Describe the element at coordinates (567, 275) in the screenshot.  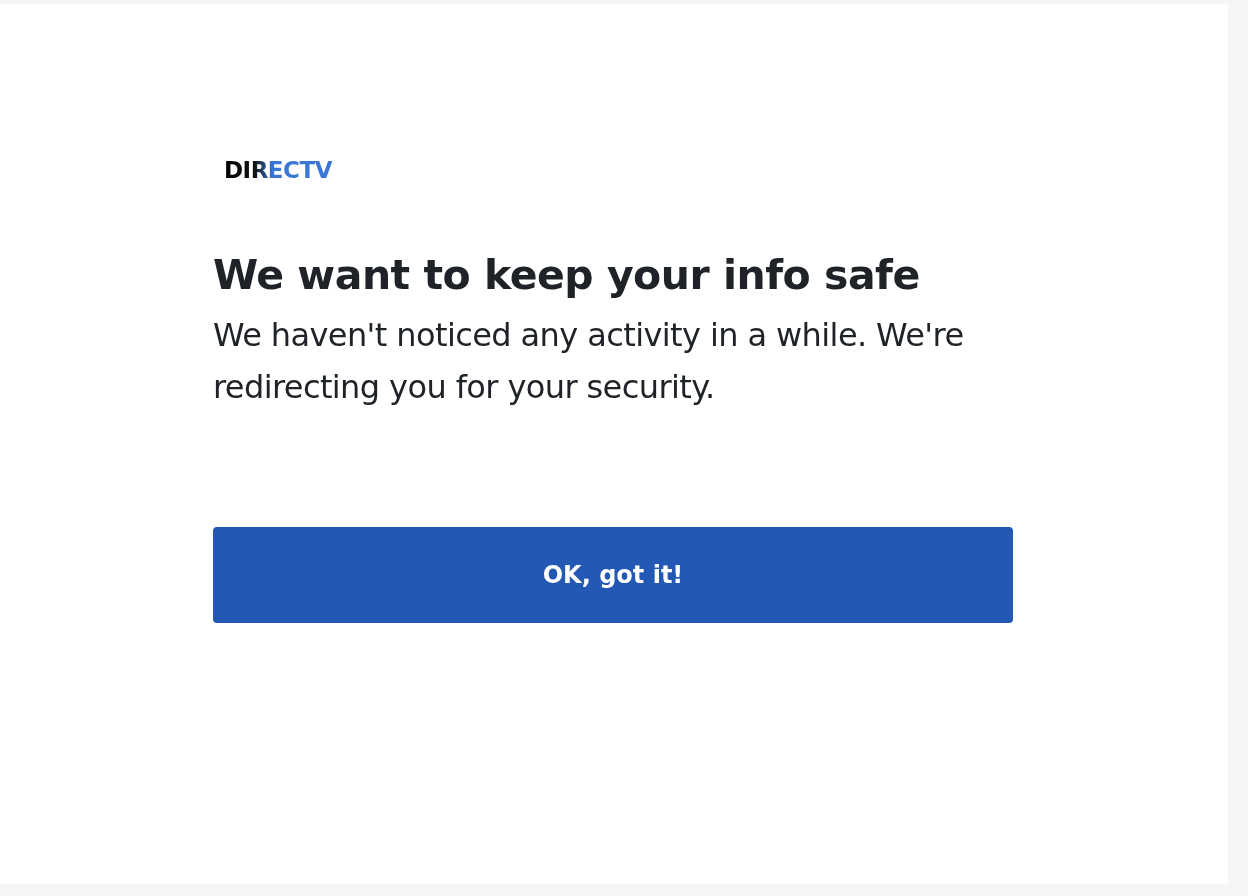
I see `heading: We want to keep your info safe` at that location.